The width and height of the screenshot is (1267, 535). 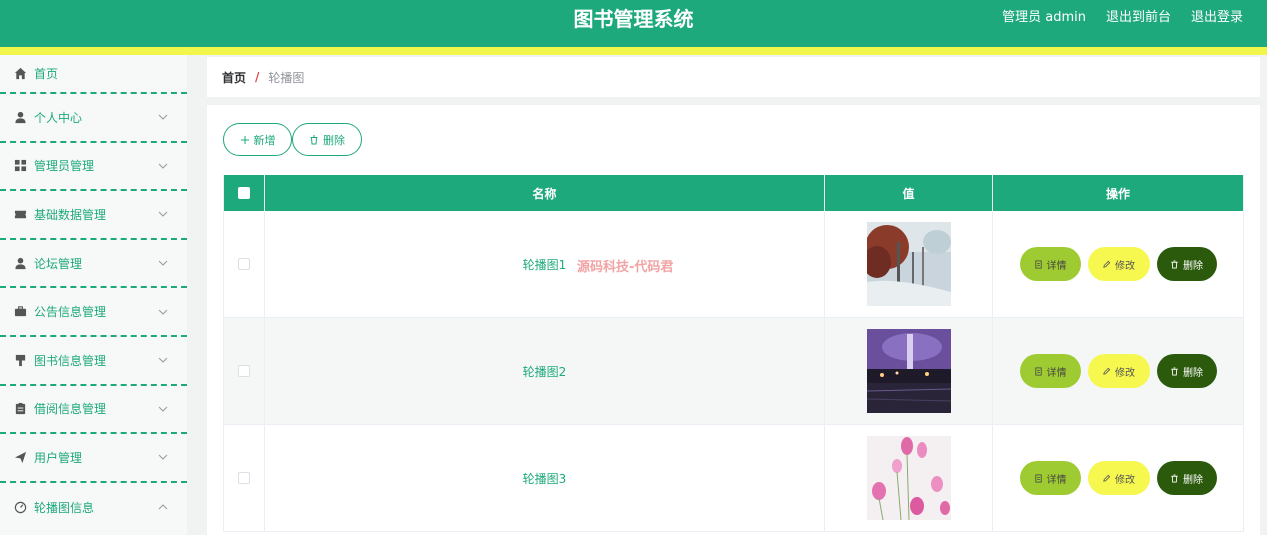 What do you see at coordinates (244, 139) in the screenshot?
I see `plus-icon` at bounding box center [244, 139].